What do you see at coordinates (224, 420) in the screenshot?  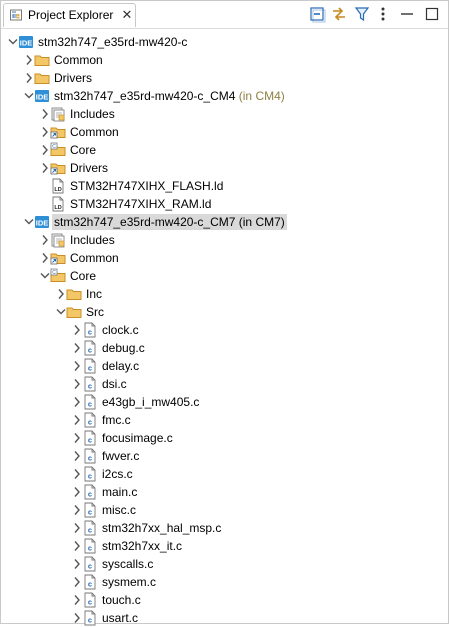 I see `tree-item: c fmc.c` at bounding box center [224, 420].